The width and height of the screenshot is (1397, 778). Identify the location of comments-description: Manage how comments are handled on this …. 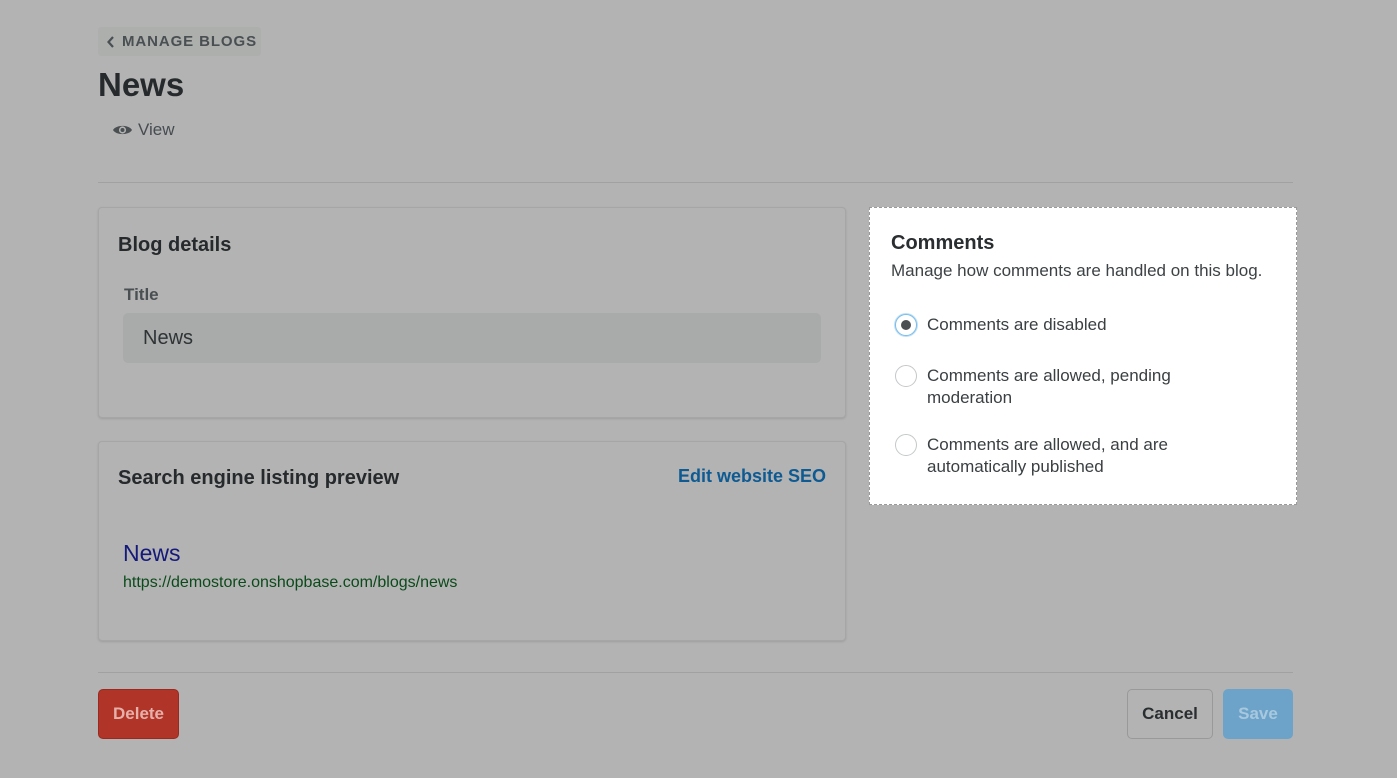
(1077, 270).